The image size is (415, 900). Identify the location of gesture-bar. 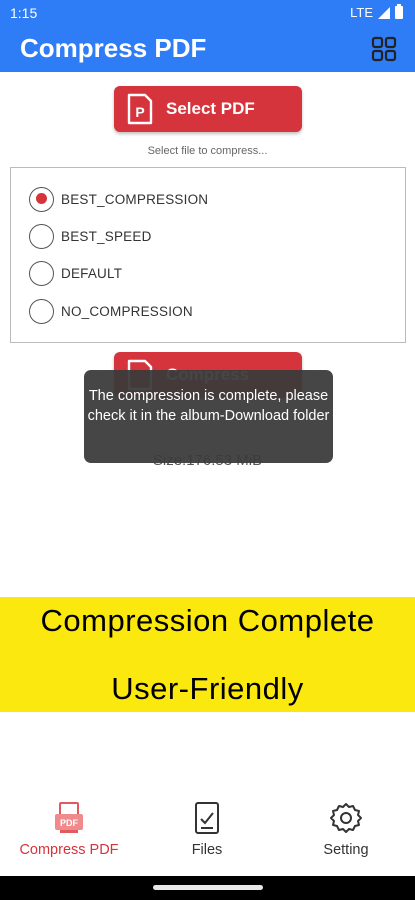
(207, 888).